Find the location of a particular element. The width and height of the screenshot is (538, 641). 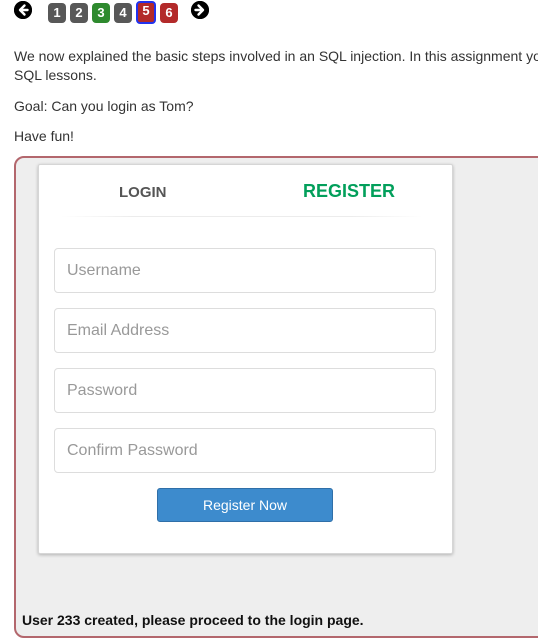

tab-login: LOGIN is located at coordinates (143, 192).